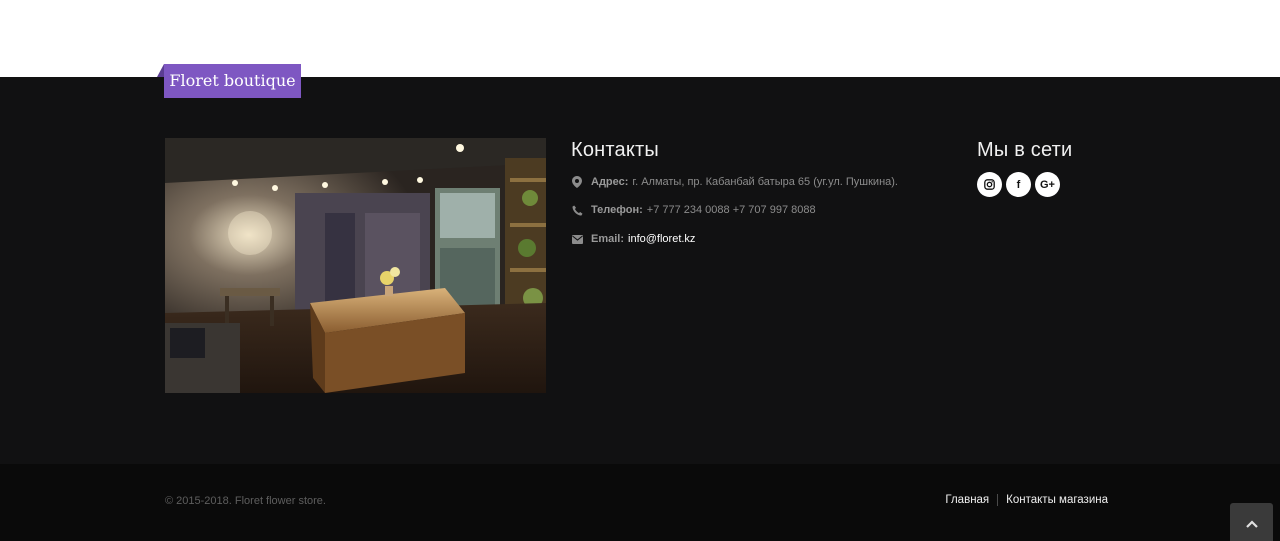 Image resolution: width=1280 pixels, height=541 pixels. What do you see at coordinates (577, 210) in the screenshot?
I see `phone-icon` at bounding box center [577, 210].